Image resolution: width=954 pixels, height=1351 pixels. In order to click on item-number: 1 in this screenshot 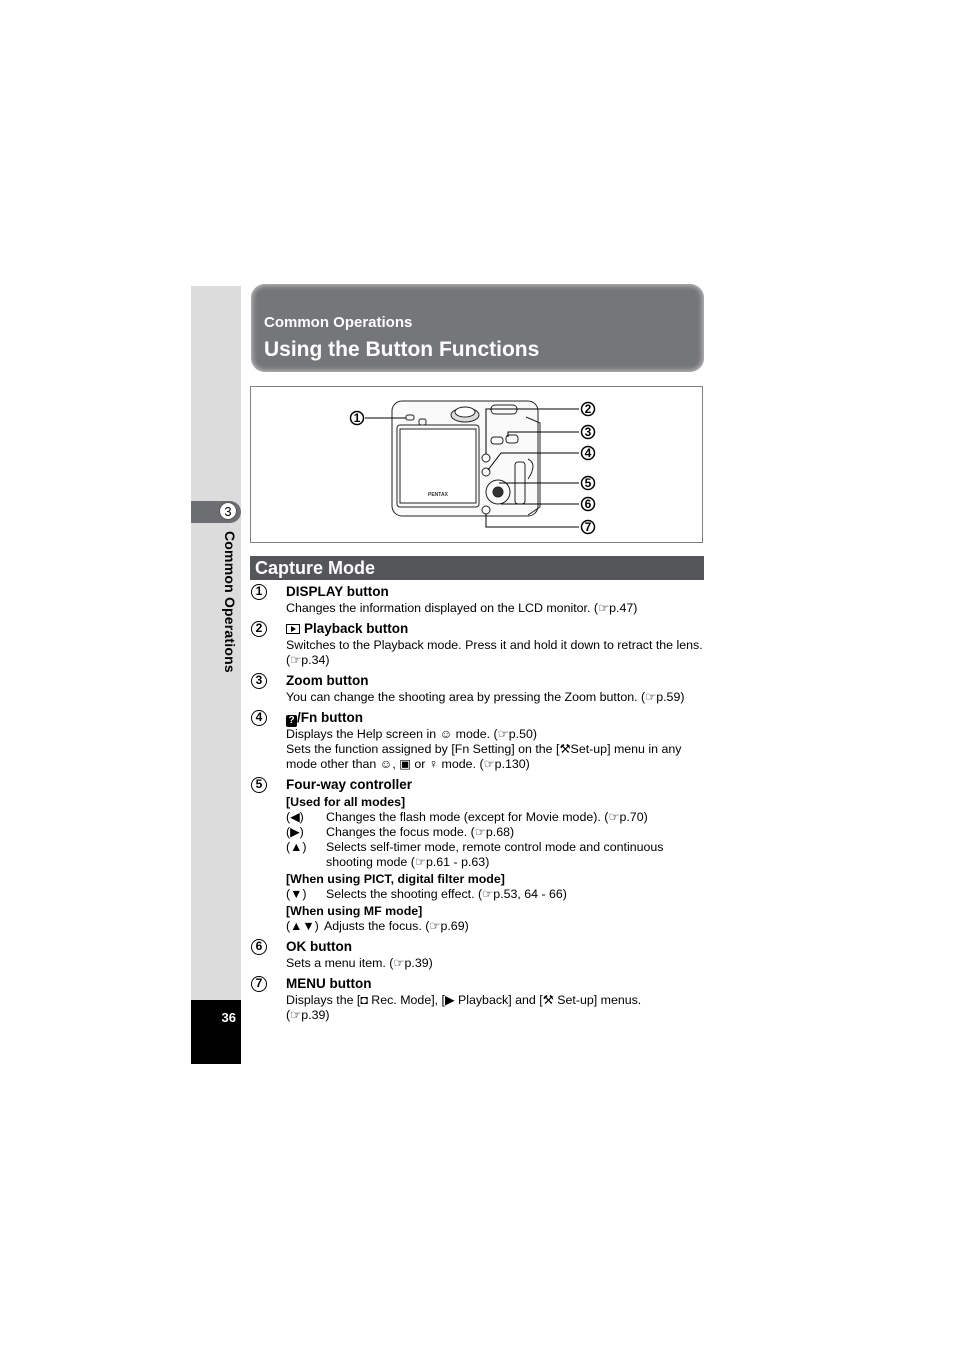, I will do `click(259, 592)`.